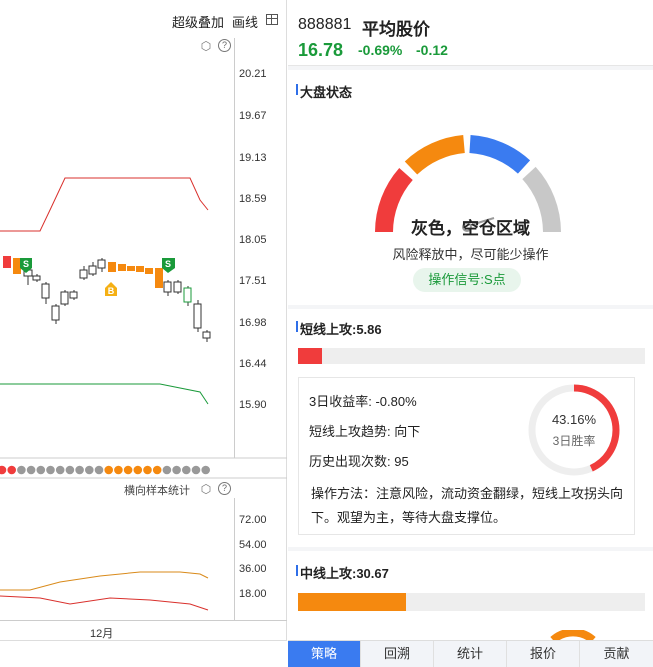 This screenshot has width=653, height=667. Describe the element at coordinates (253, 281) in the screenshot. I see `price-tick: 17.51` at that location.